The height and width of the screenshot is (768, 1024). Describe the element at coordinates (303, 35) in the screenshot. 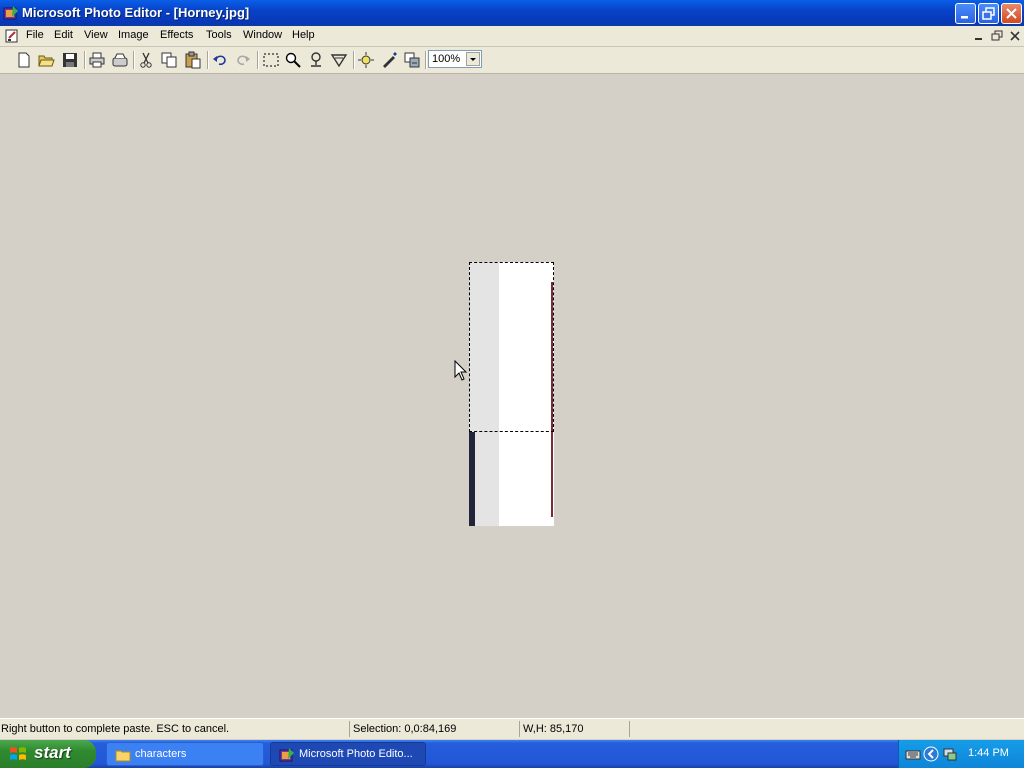

I see `menu-help: Help` at that location.